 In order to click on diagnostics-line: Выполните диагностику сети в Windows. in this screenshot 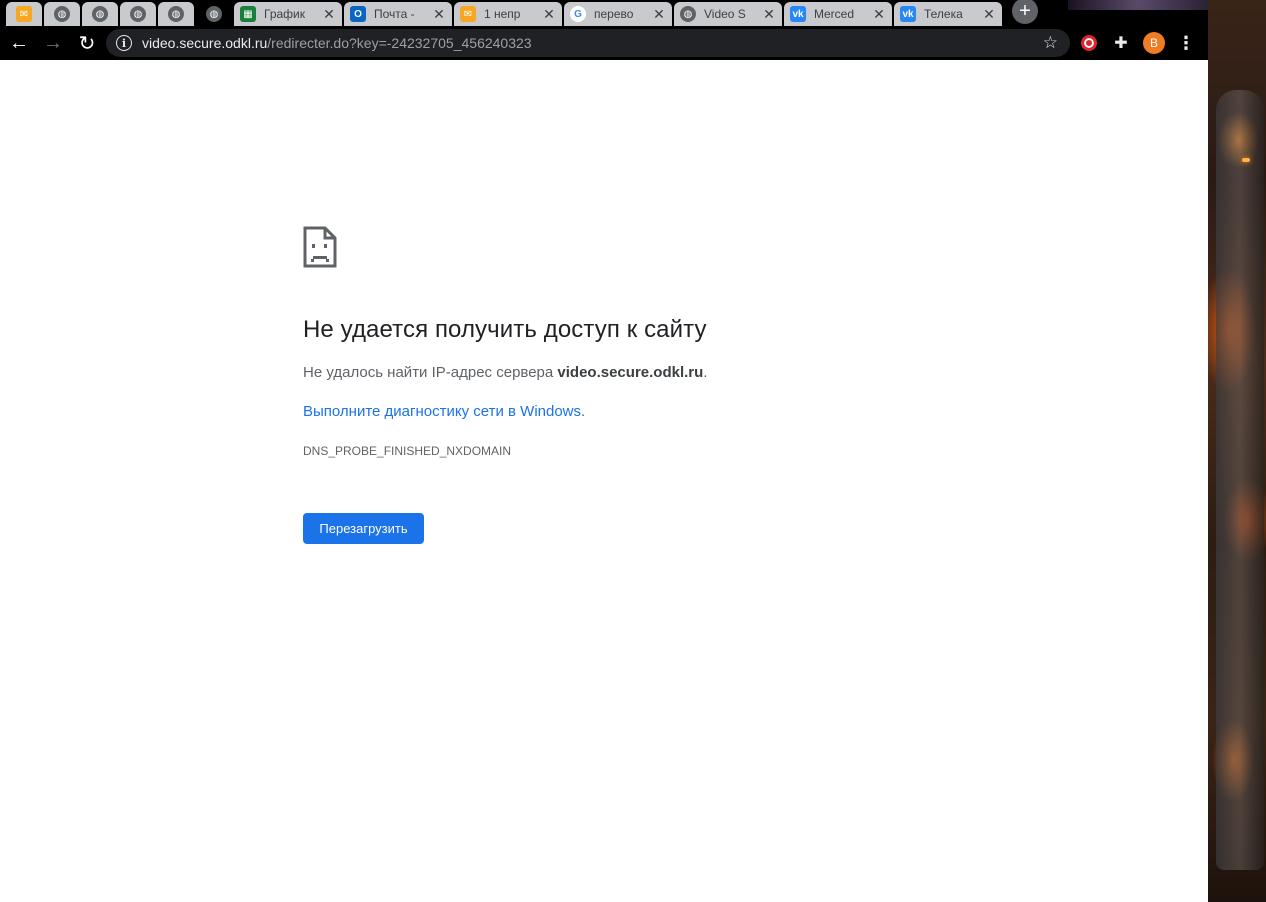, I will do `click(444, 411)`.